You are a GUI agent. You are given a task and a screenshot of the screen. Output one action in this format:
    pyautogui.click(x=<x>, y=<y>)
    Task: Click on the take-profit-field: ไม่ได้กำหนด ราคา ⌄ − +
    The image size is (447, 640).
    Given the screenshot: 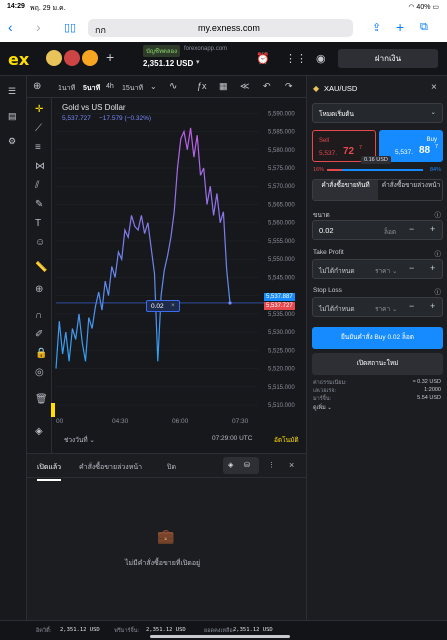 What is the action you would take?
    pyautogui.click(x=377, y=269)
    